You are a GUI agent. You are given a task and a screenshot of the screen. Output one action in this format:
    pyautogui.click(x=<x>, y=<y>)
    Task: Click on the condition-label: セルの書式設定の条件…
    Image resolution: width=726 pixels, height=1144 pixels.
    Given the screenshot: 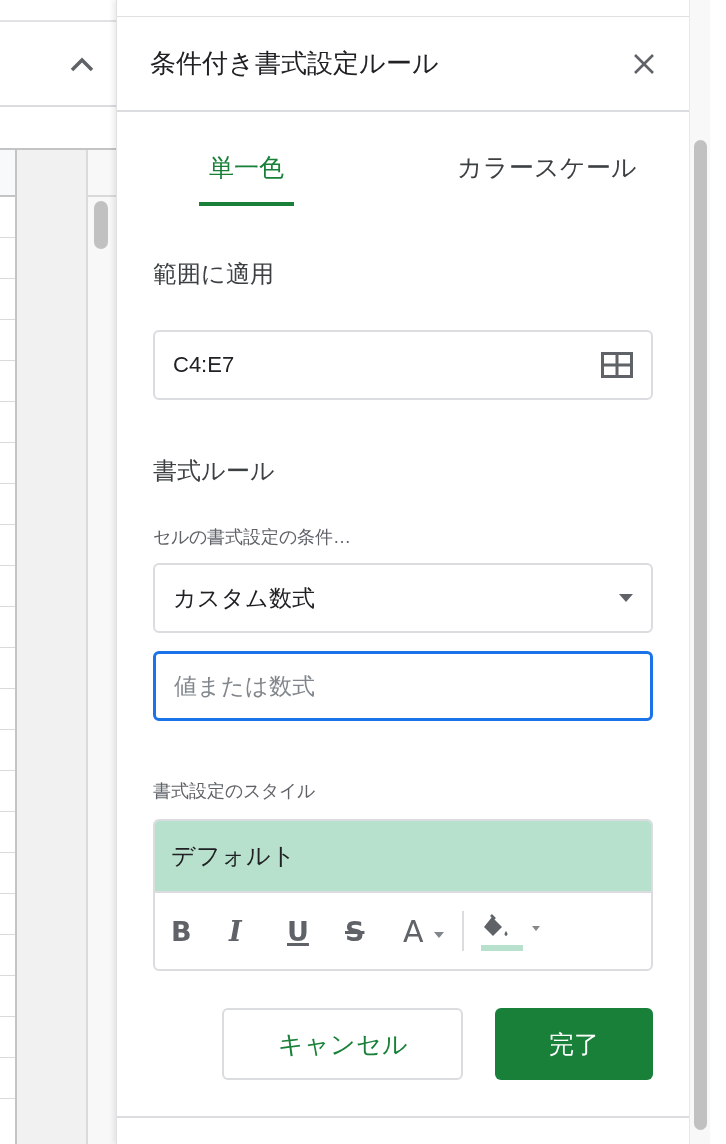 What is the action you would take?
    pyautogui.click(x=252, y=537)
    